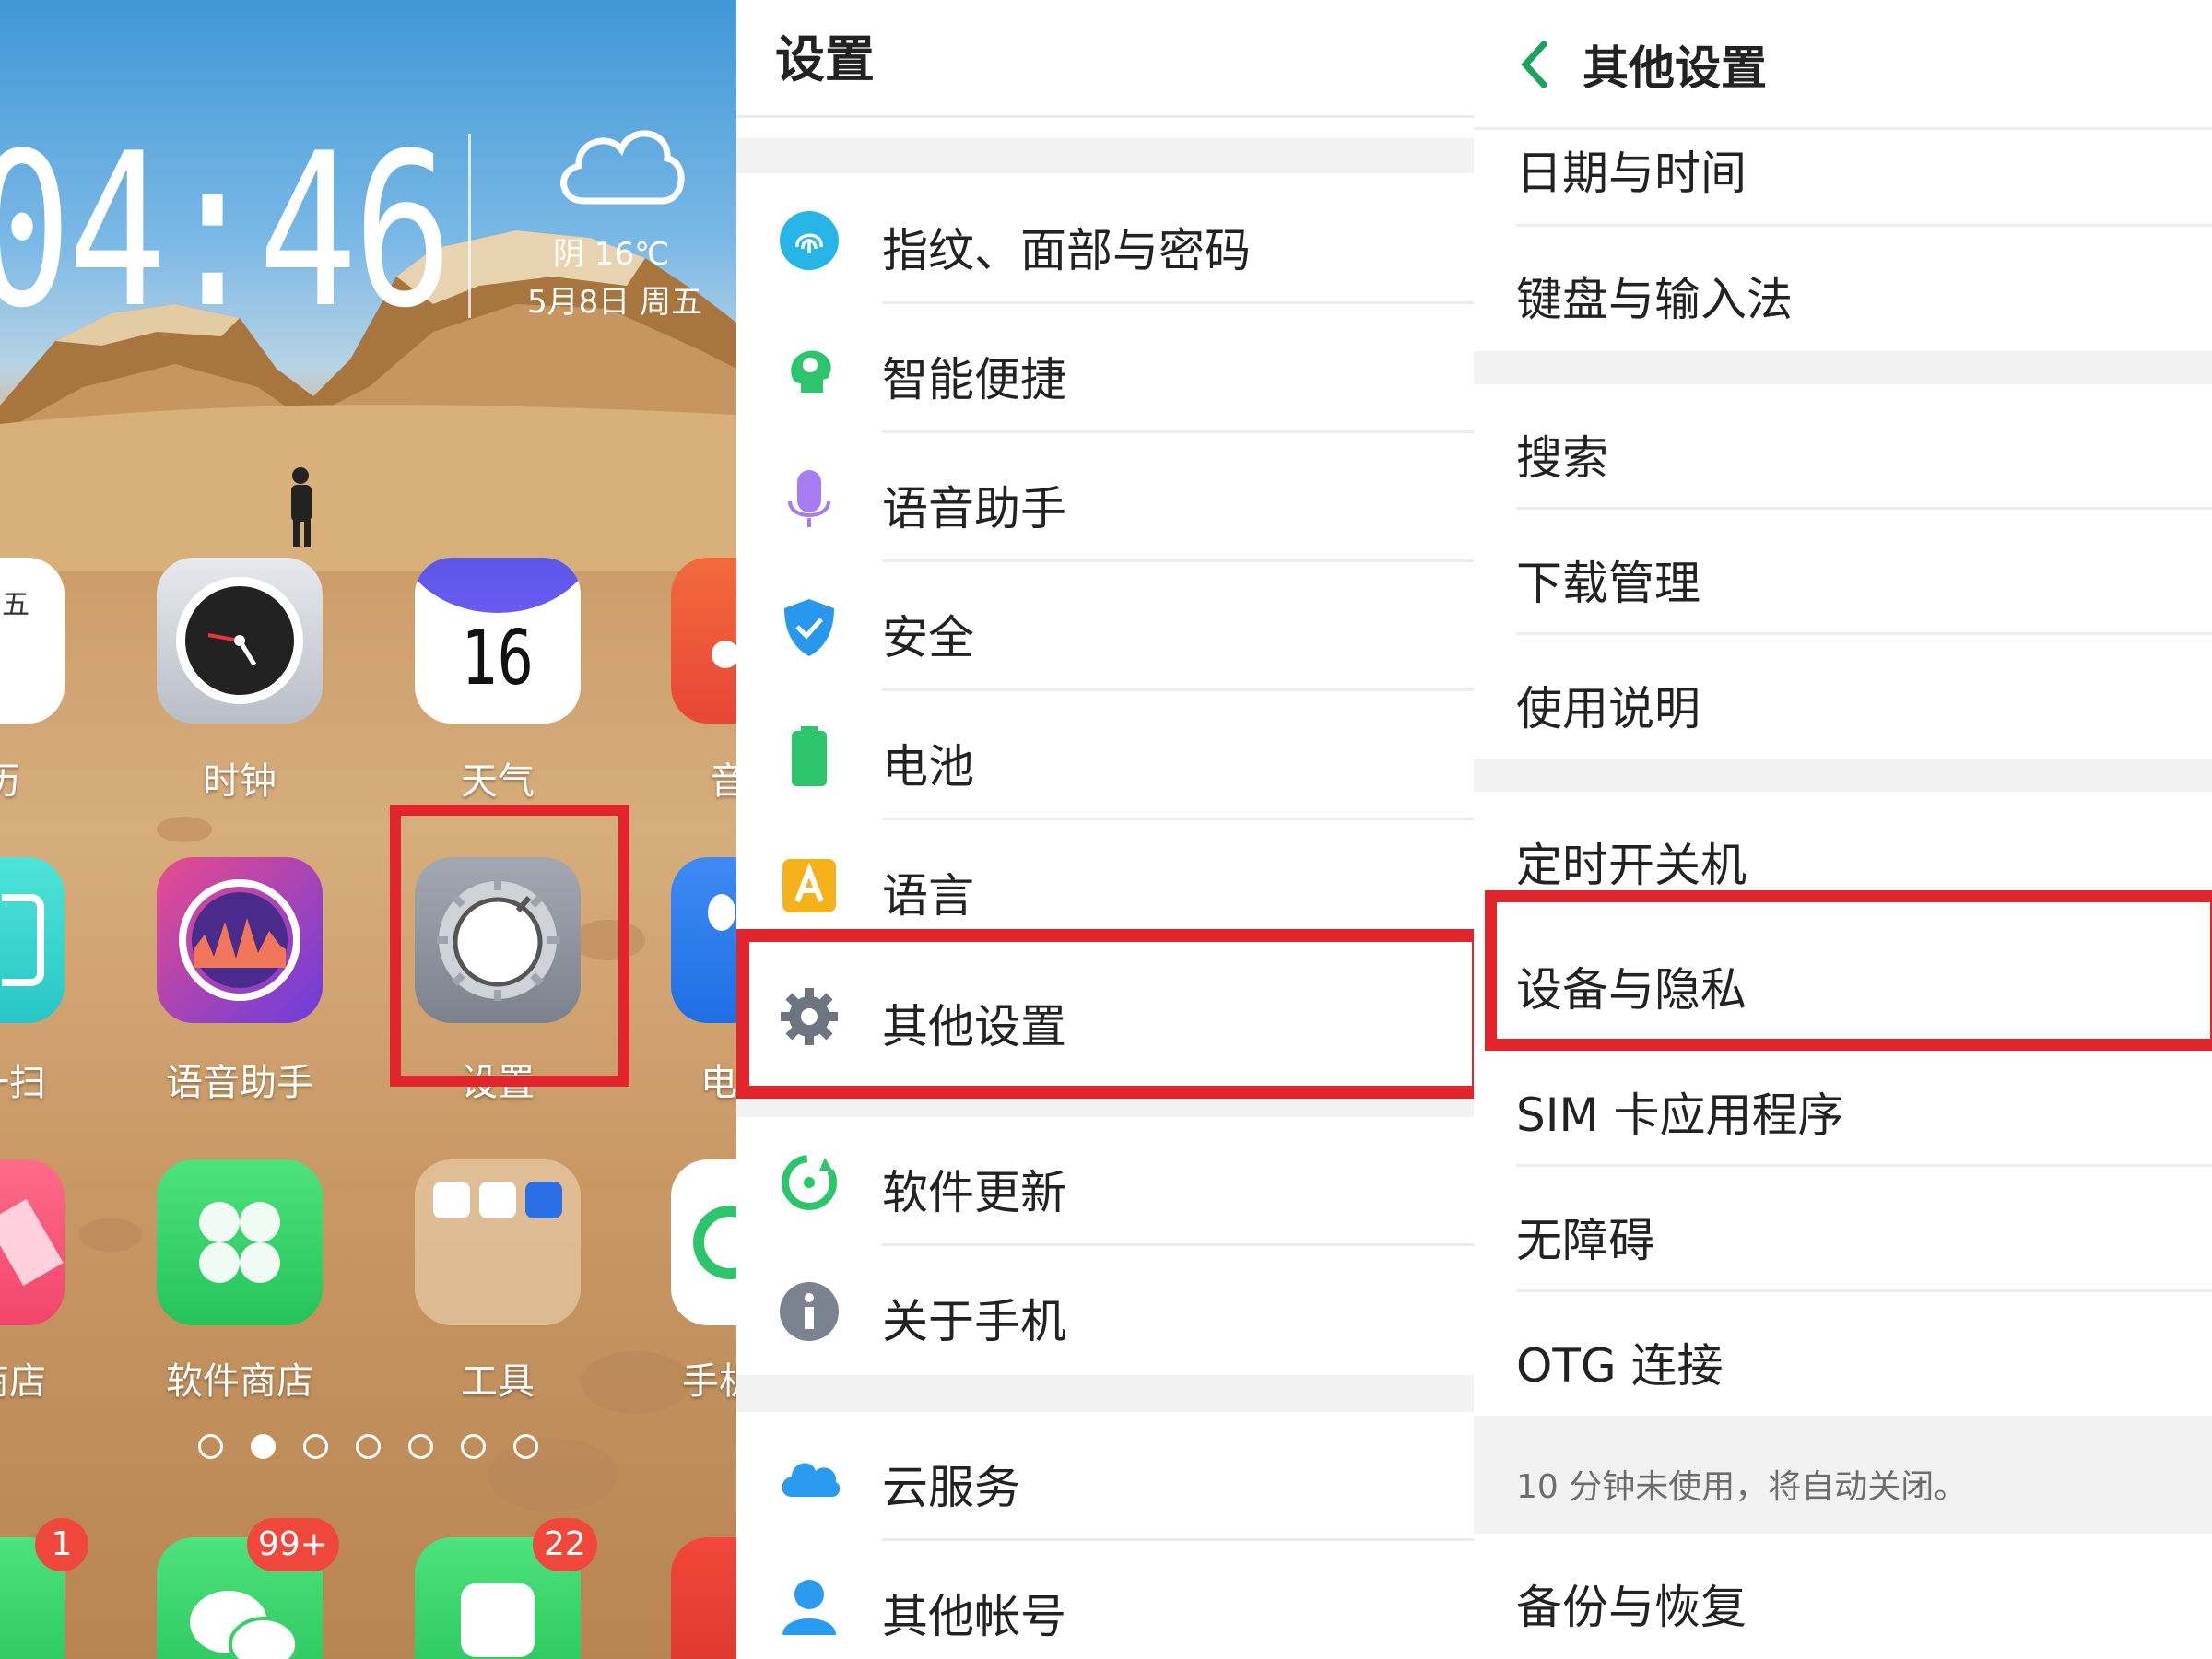  Describe the element at coordinates (240, 940) in the screenshot. I see `voice-assistant-app` at that location.